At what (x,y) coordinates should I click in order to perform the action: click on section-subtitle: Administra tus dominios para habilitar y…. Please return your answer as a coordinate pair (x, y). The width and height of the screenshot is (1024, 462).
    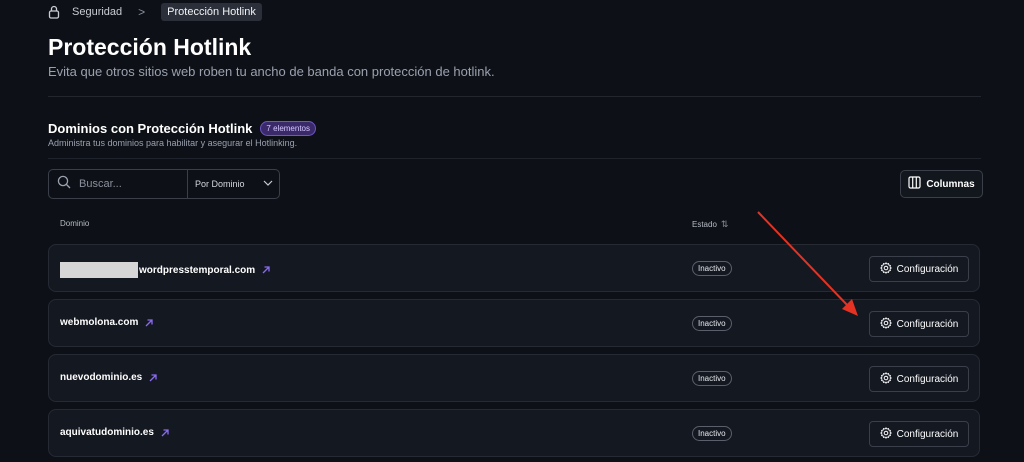
    Looking at the image, I should click on (173, 143).